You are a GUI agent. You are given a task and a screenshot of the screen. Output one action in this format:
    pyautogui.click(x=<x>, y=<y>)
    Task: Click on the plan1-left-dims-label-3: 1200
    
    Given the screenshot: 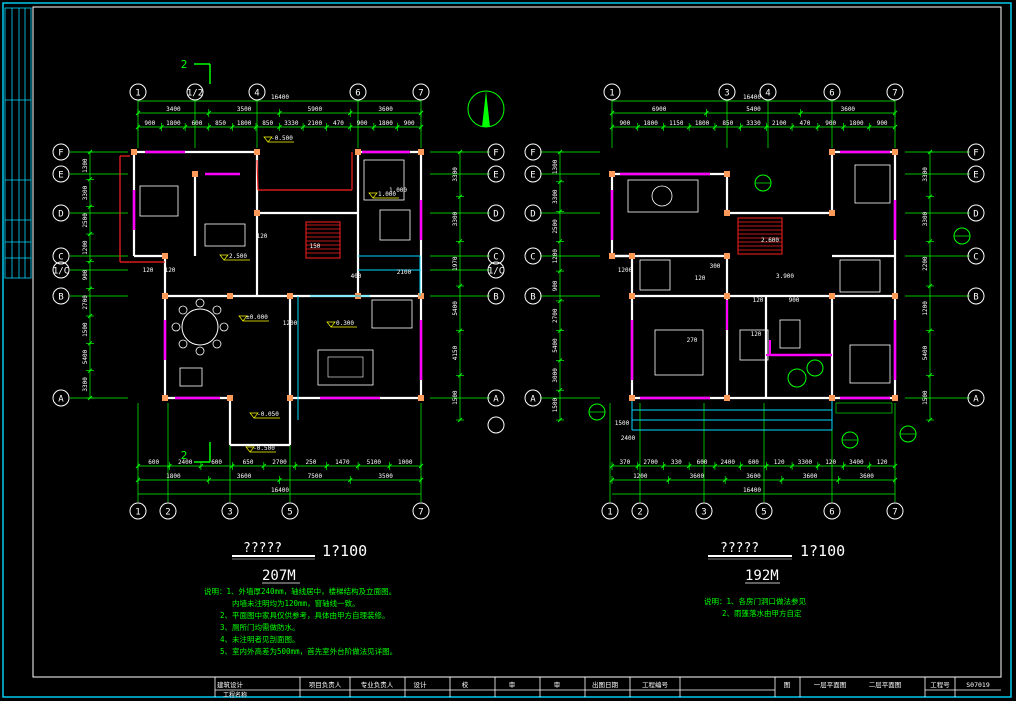 What is the action you would take?
    pyautogui.click(x=85, y=247)
    